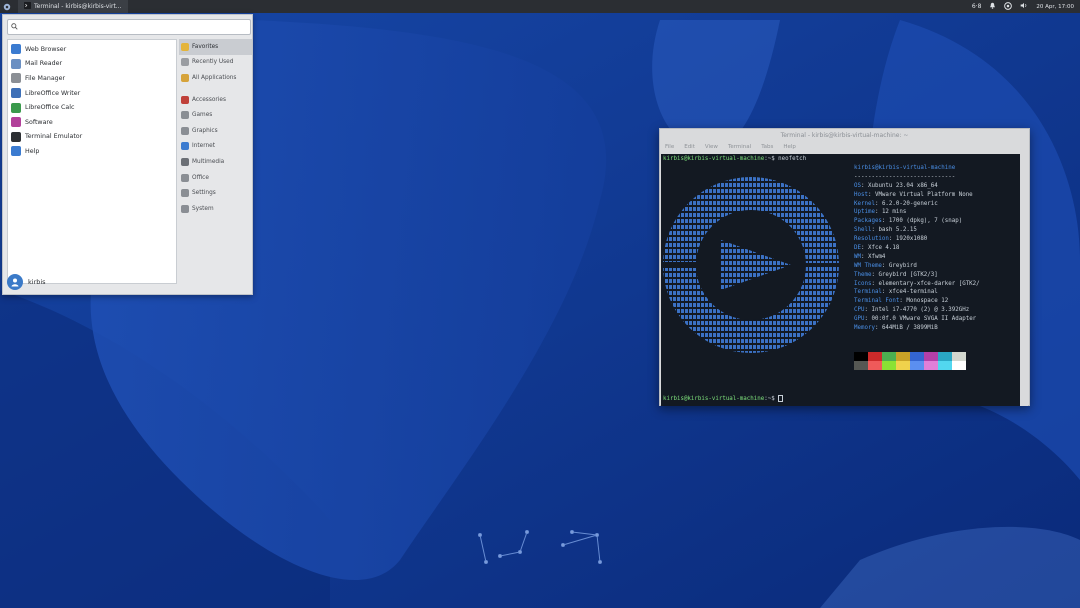 Image resolution: width=1080 pixels, height=608 pixels. What do you see at coordinates (37, 282) in the screenshot?
I see `user-name: kirbis` at bounding box center [37, 282].